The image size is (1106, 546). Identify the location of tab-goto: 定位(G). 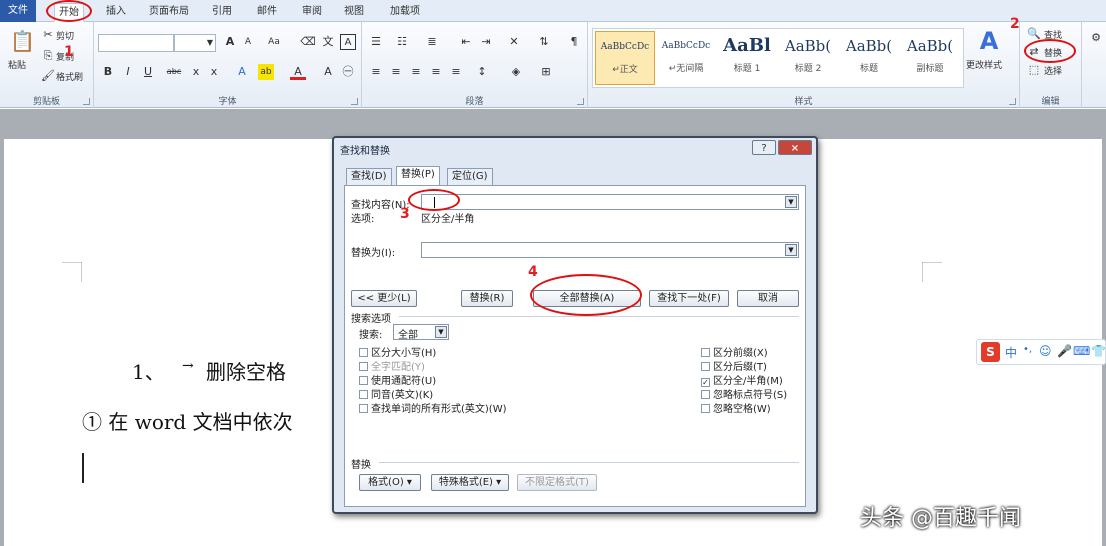
(470, 177).